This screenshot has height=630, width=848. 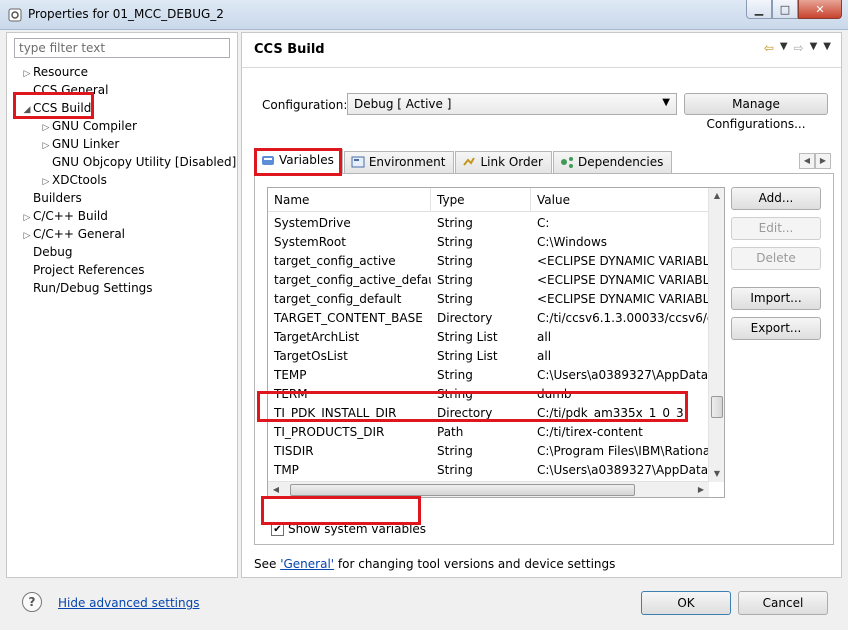 What do you see at coordinates (511, 162) in the screenshot?
I see `tab-label: Link Order` at bounding box center [511, 162].